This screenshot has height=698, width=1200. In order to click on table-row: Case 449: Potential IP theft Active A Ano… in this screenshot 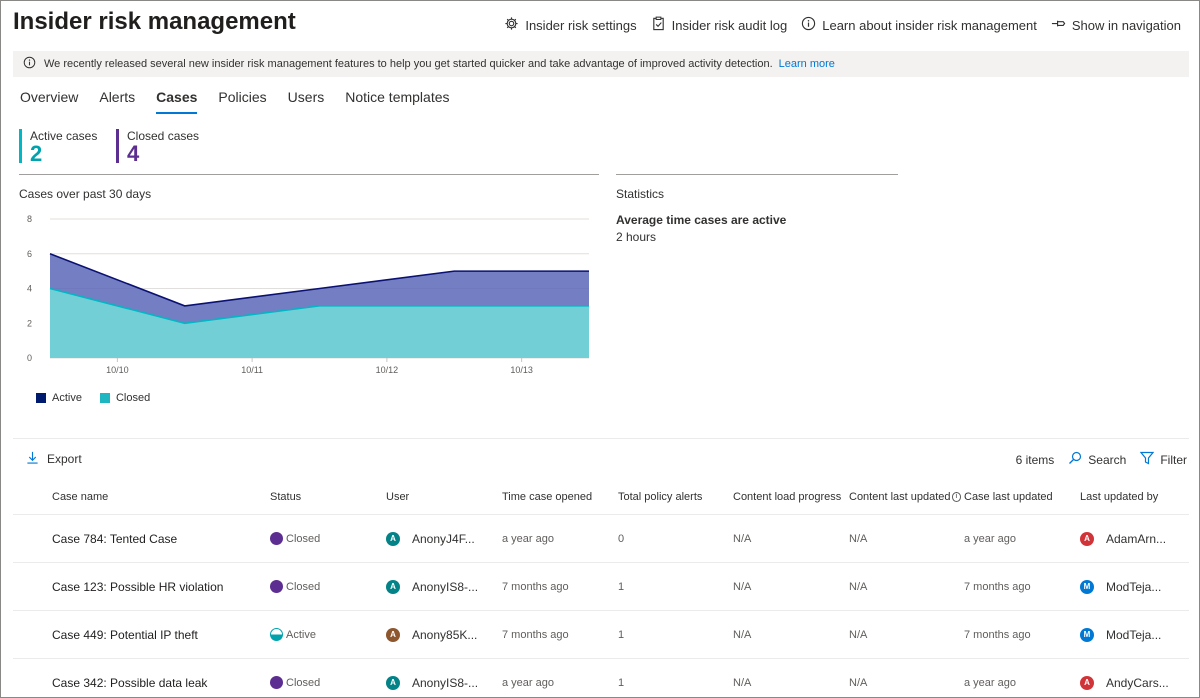, I will do `click(601, 635)`.